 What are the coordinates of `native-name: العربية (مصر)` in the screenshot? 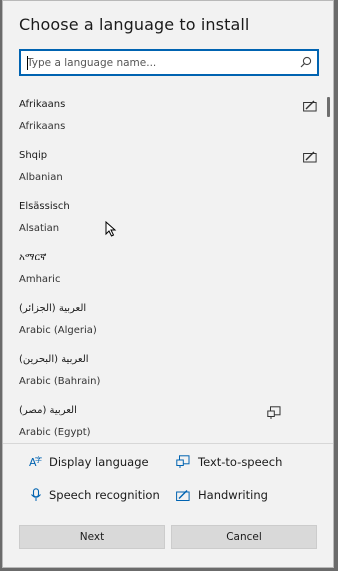 It's located at (48, 410).